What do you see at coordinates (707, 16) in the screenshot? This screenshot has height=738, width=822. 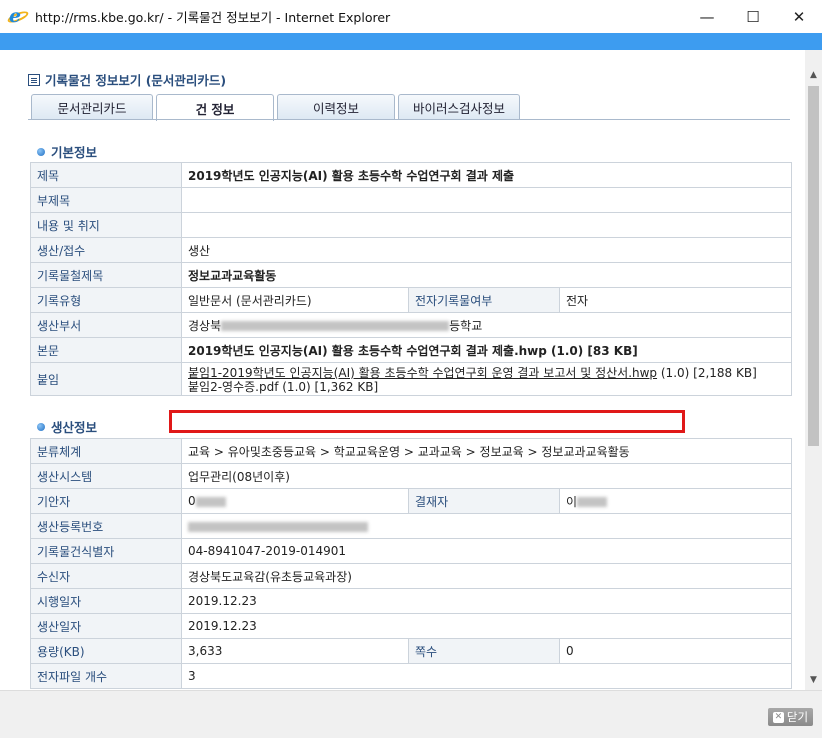 I see `minimize-button: —` at bounding box center [707, 16].